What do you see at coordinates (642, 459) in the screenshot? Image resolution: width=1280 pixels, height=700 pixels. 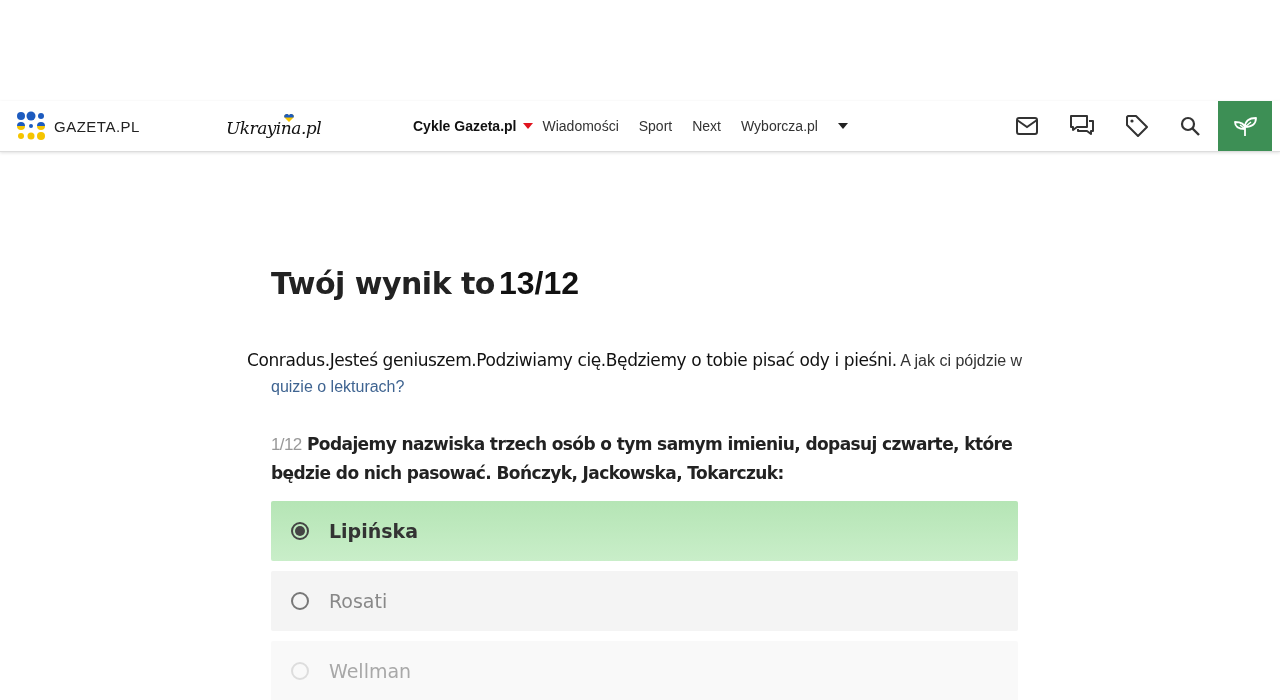 I see `question-text: 1/12 Podajemy nazwiska trzech osób o tym samym imieniu, dopasuj czwarte, które będzie do nich pasować. Bończyk, Jackowska, Tokarczuk:` at bounding box center [642, 459].